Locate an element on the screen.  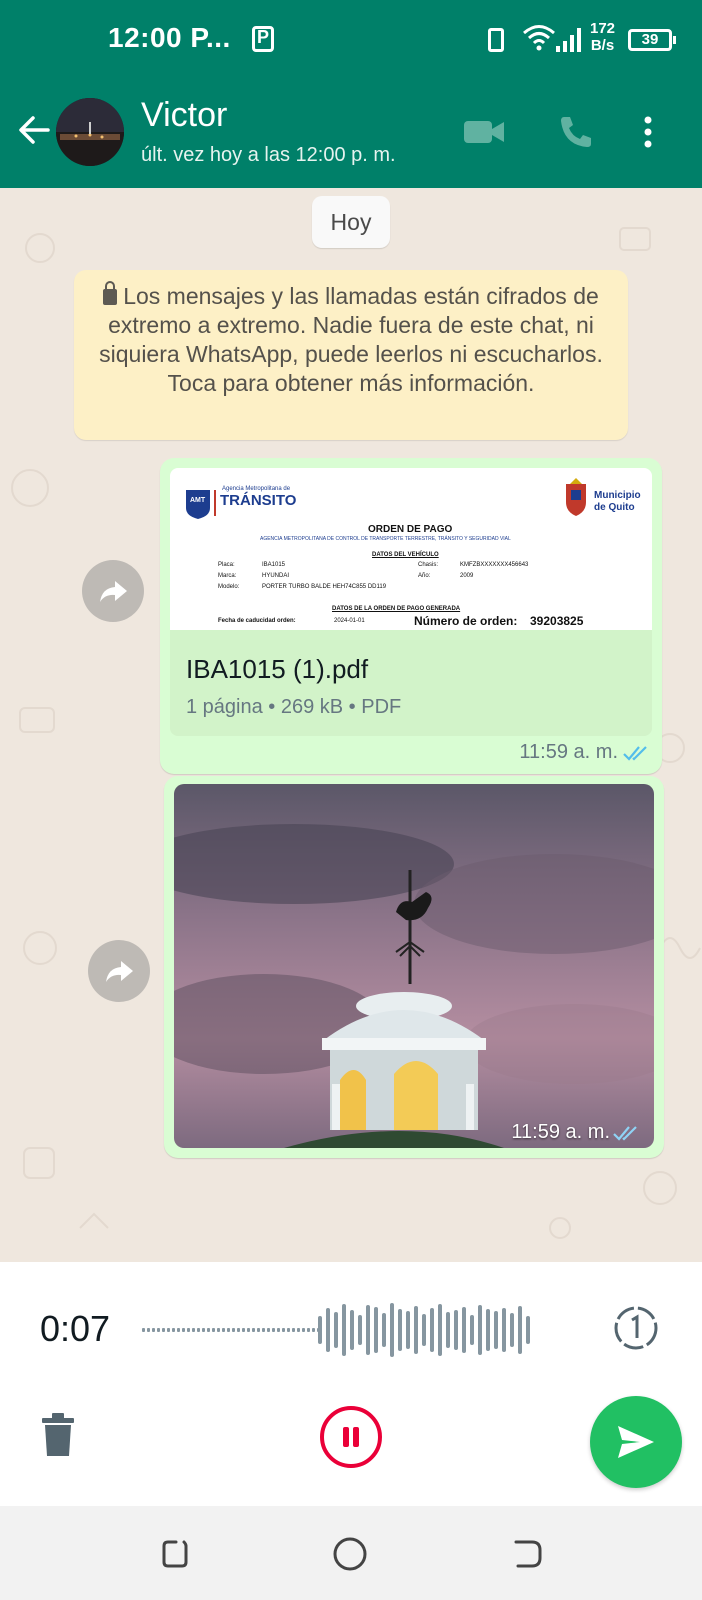
pdf-section-order: DATOS DE LA ORDEN DE PAGO GENERADA is located at coordinates (396, 609).